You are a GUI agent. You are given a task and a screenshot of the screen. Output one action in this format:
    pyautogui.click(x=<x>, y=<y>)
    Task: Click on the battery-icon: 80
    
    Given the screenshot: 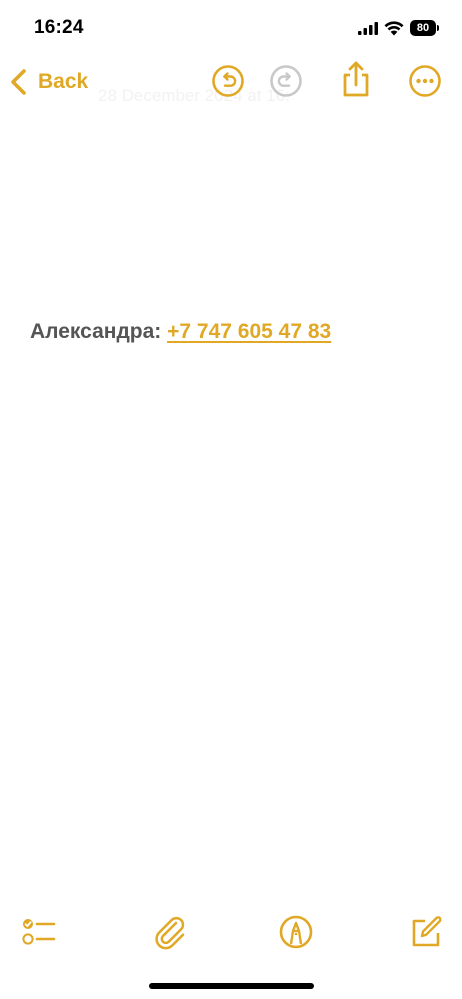 What is the action you would take?
    pyautogui.click(x=425, y=28)
    